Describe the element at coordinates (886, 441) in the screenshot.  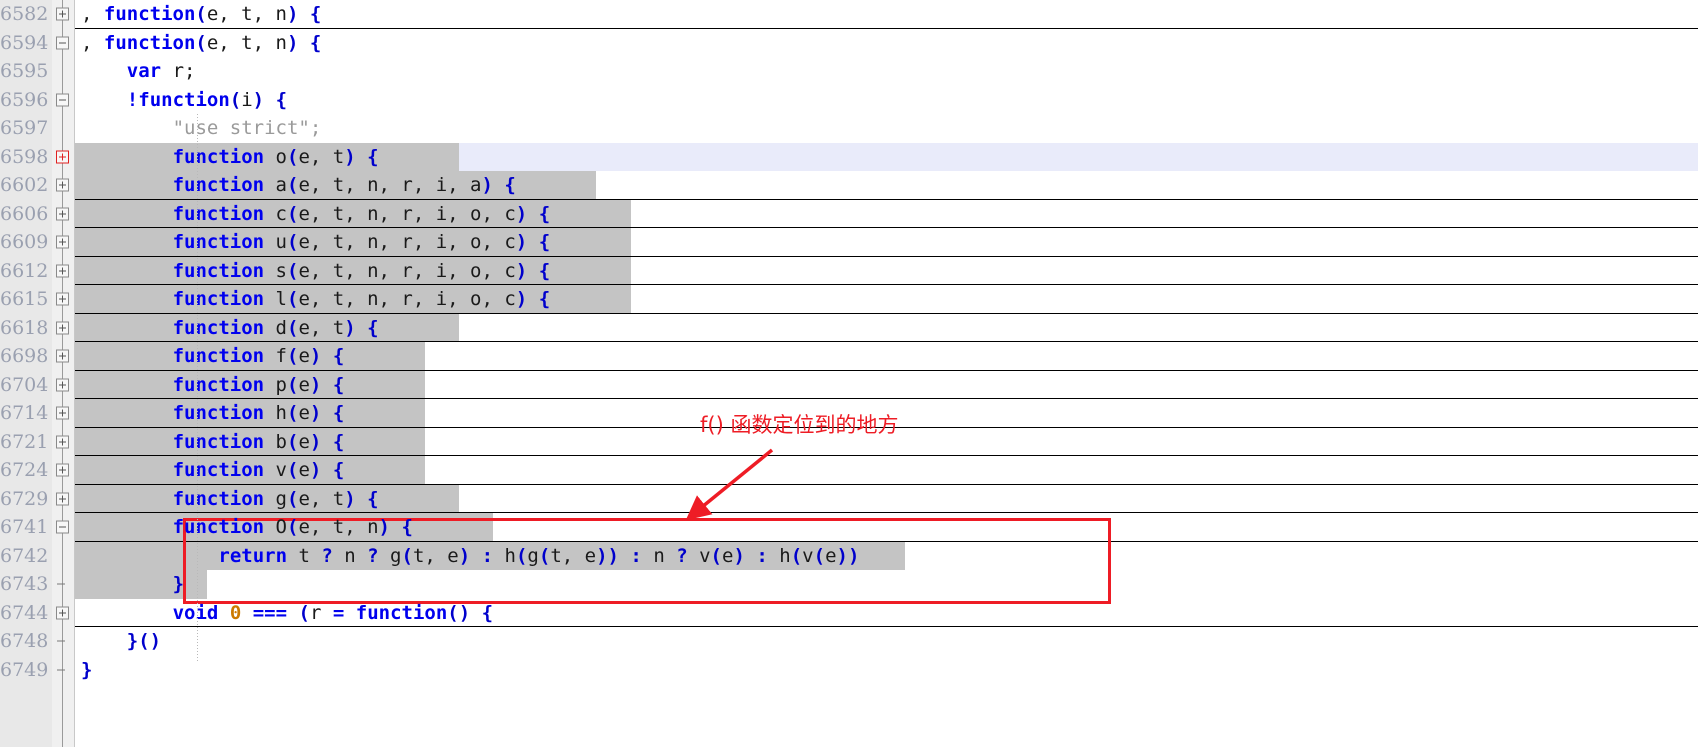
I see `code-line: function b(e) {` at that location.